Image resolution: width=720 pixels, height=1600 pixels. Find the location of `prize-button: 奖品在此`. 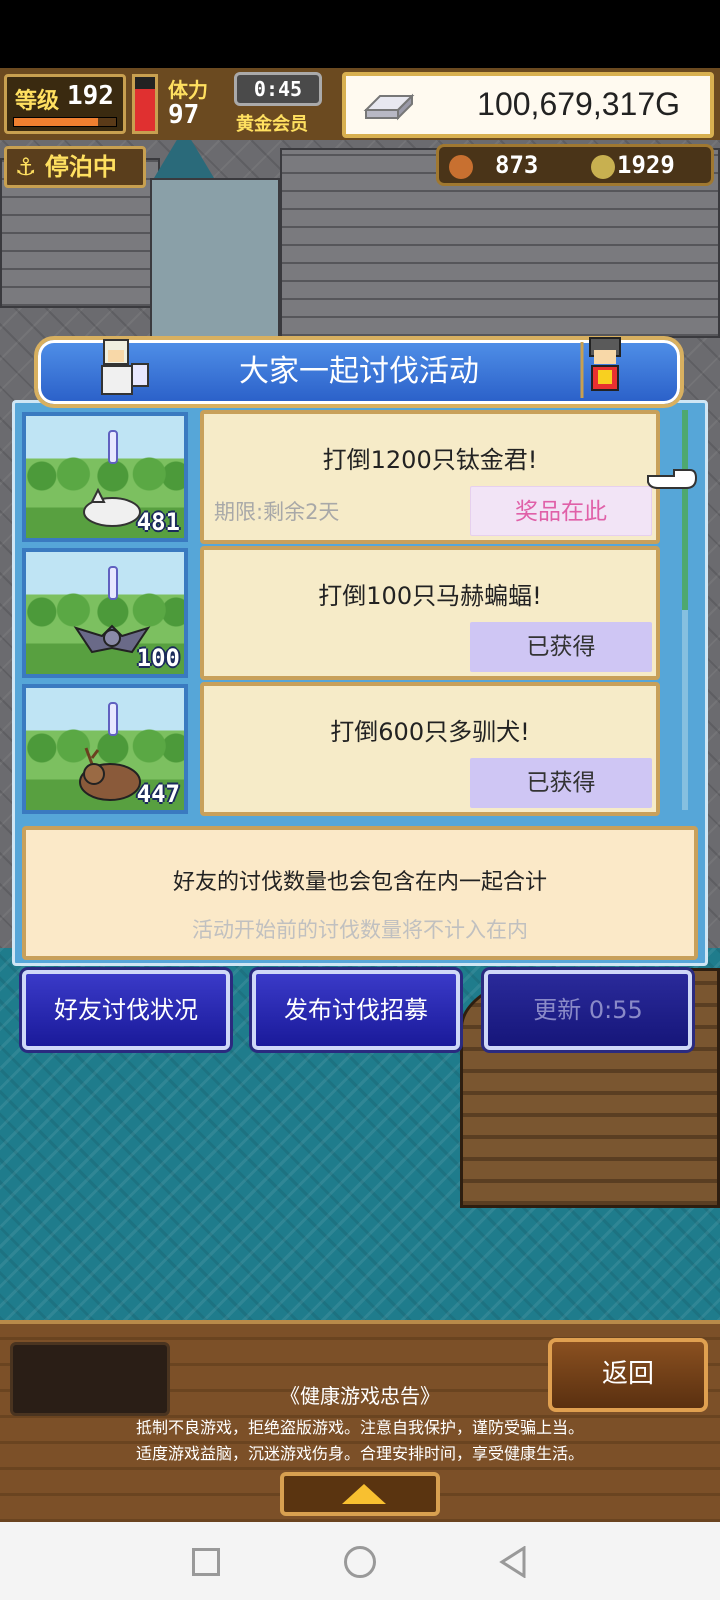

prize-button: 奖品在此 is located at coordinates (561, 511).